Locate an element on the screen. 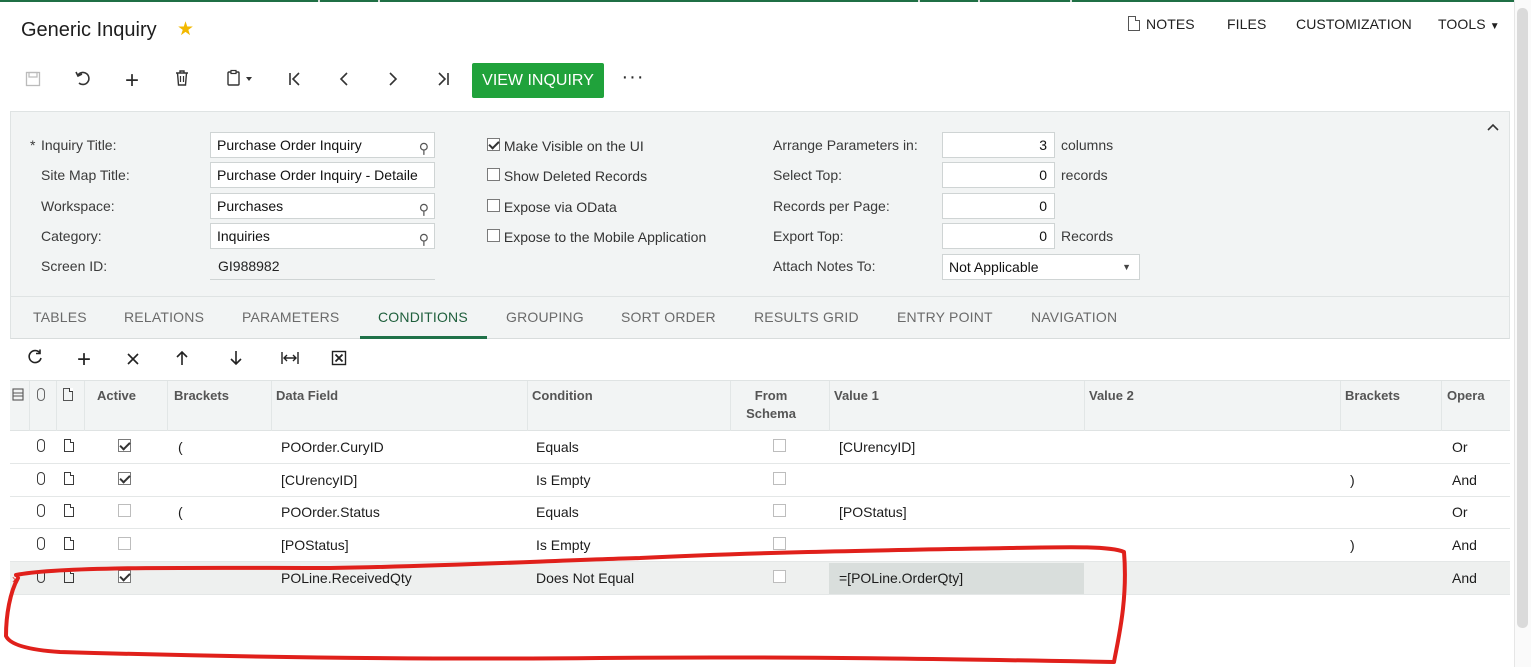  col-header-condition: Condition is located at coordinates (562, 395).